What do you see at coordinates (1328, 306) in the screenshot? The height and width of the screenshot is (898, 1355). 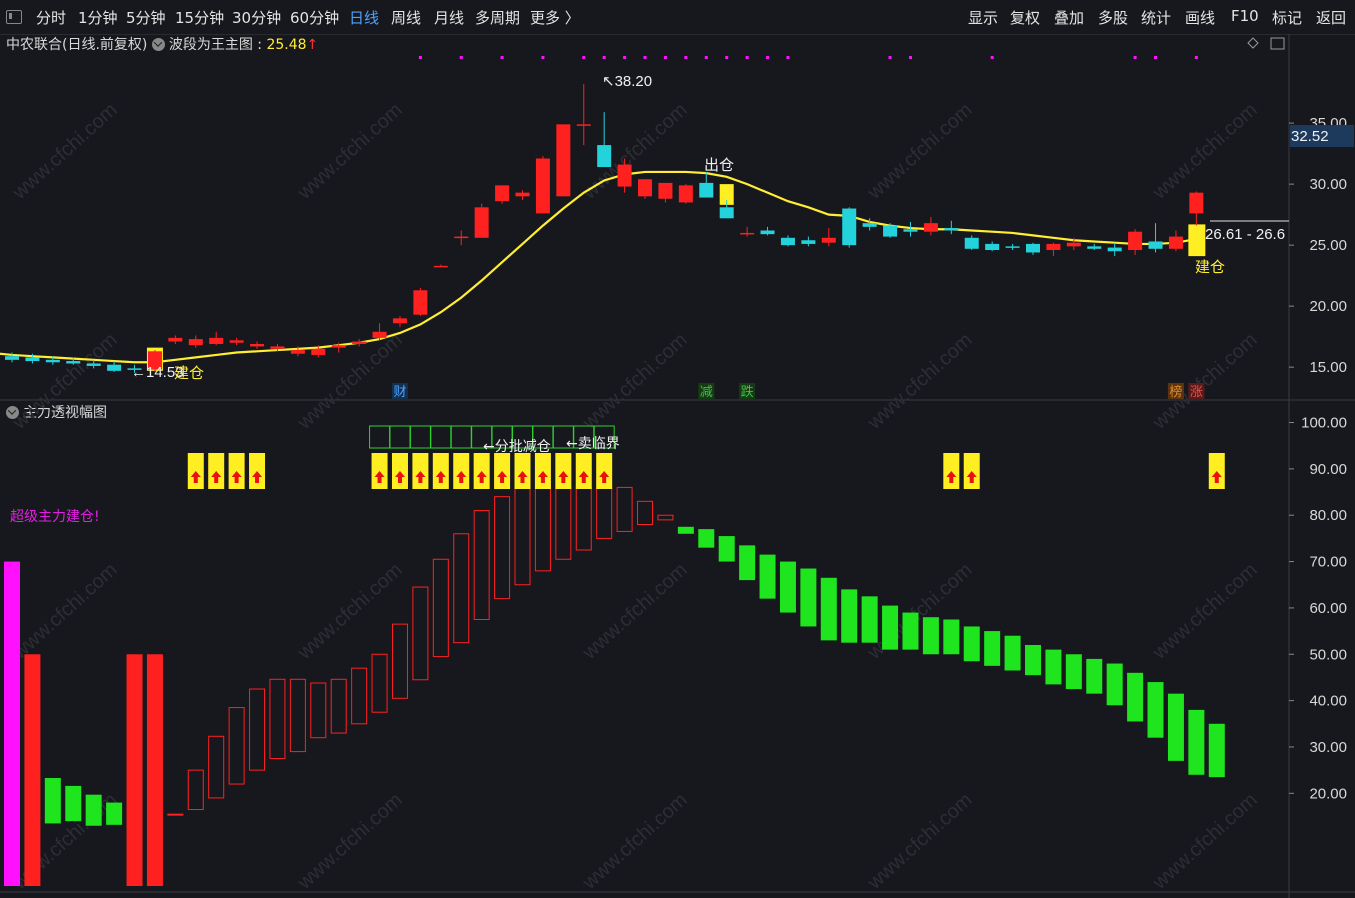 I see `y-tick-label: 20.00` at bounding box center [1328, 306].